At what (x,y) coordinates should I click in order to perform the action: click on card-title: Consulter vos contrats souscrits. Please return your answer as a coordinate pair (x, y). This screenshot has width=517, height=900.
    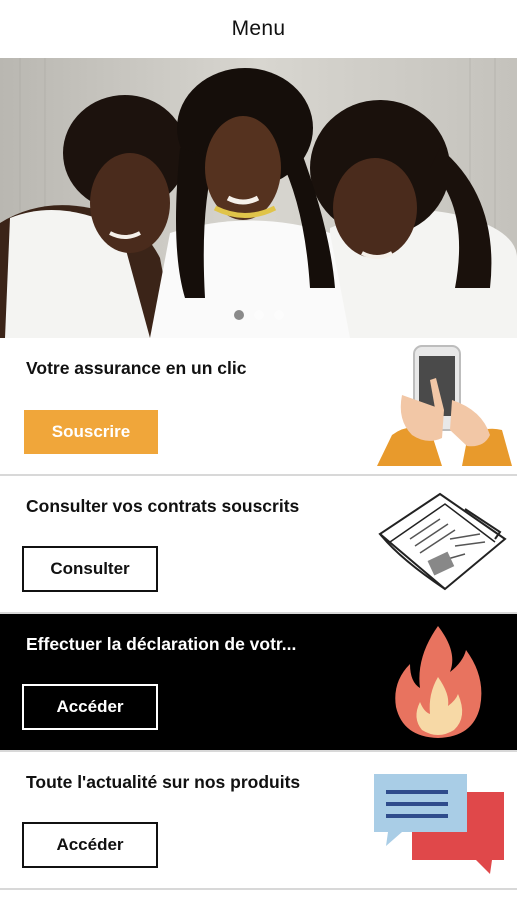
    Looking at the image, I should click on (163, 506).